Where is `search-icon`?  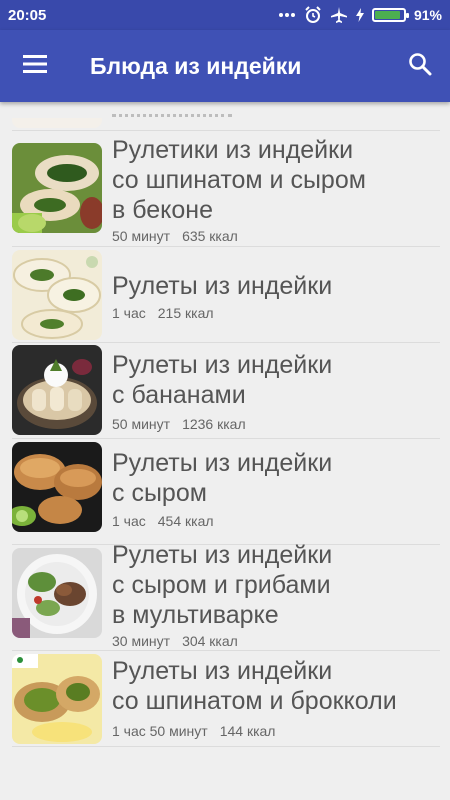
search-icon is located at coordinates (420, 66).